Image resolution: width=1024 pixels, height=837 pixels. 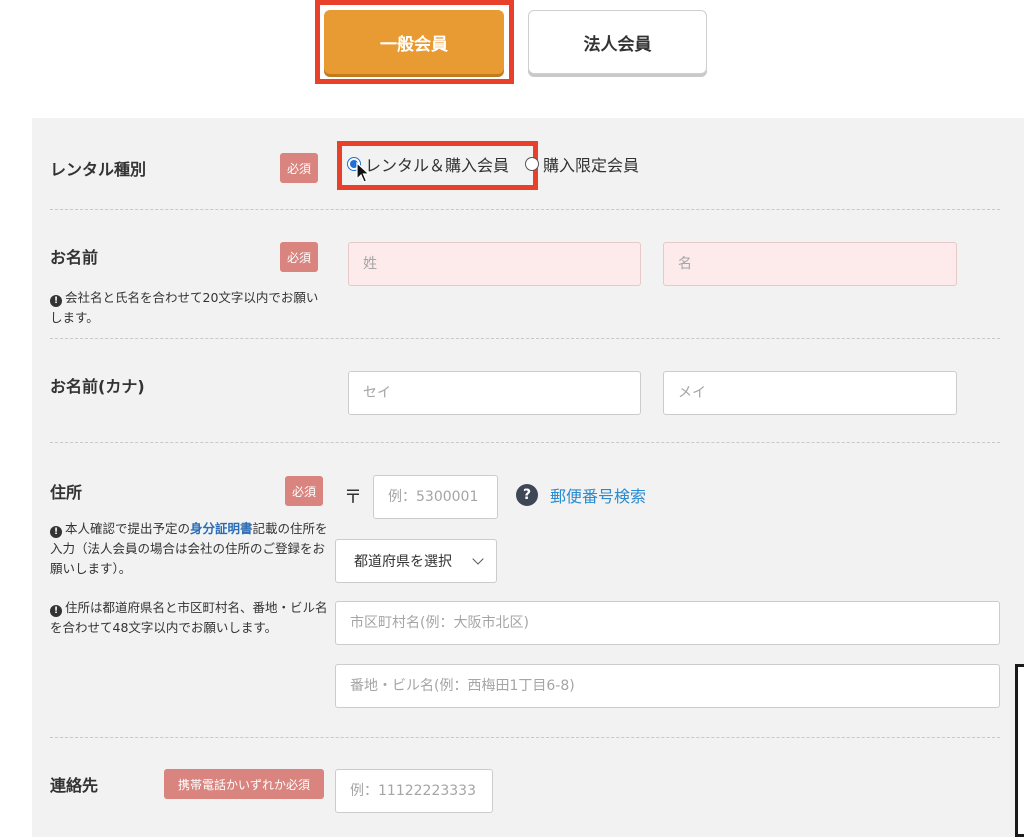 What do you see at coordinates (591, 165) in the screenshot?
I see `radio-label: 購入限定会員` at bounding box center [591, 165].